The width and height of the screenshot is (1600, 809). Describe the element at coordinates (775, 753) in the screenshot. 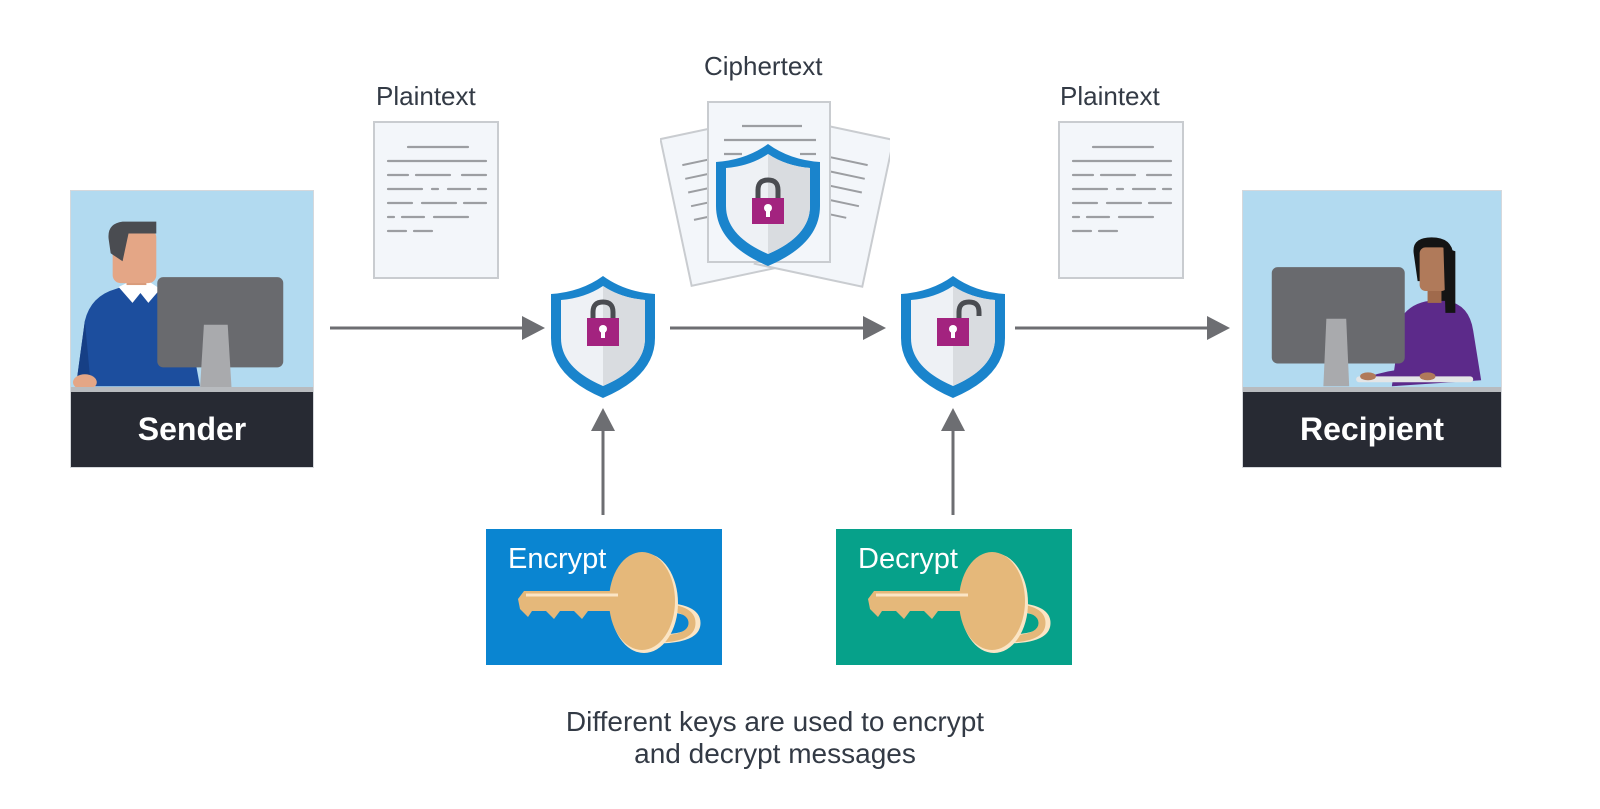

I see `footnote-line-2: and decrypt messages` at that location.